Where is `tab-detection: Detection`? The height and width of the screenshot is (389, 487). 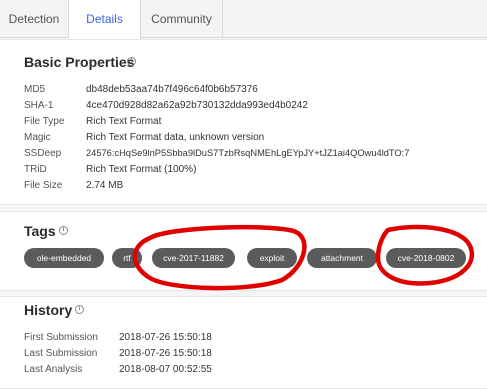 tab-detection: Detection is located at coordinates (34, 19).